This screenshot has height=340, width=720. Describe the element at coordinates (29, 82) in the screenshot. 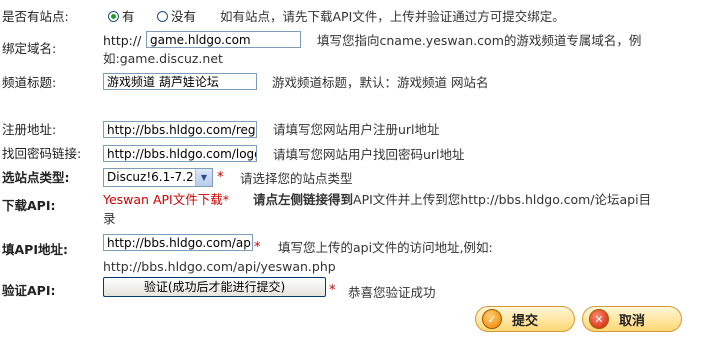

I see `channel-title-label: 频道标题:` at that location.